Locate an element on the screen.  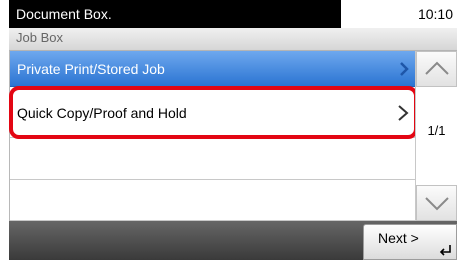
next-button: Next > is located at coordinates (410, 242).